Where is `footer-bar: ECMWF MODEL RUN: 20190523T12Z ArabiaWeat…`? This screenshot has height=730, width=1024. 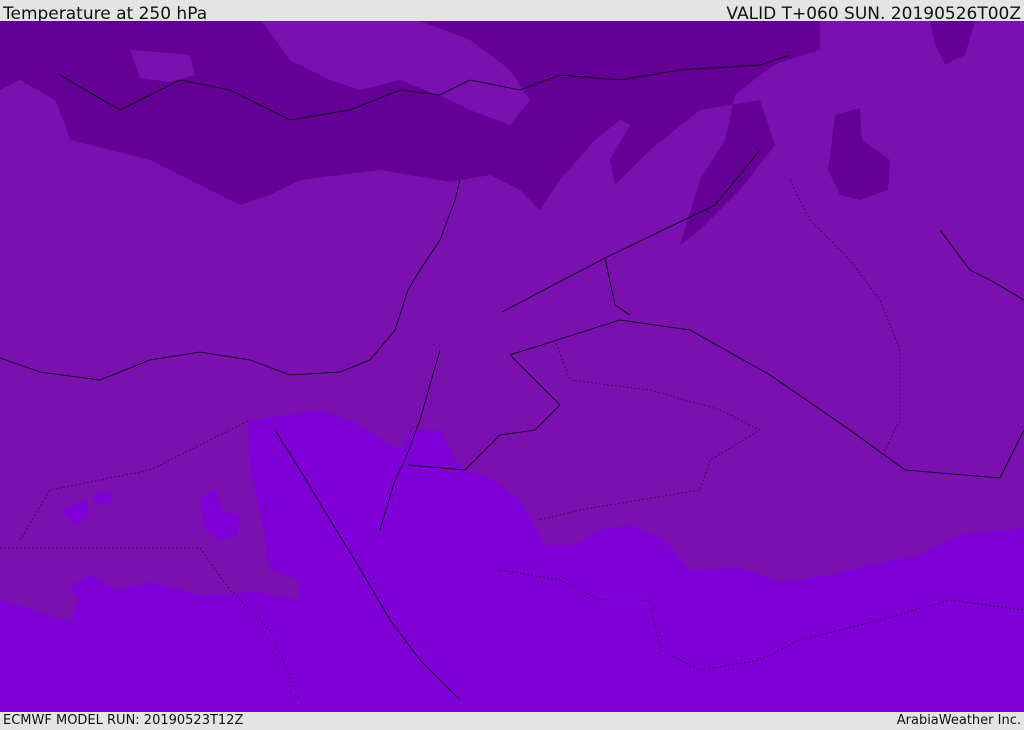 footer-bar: ECMWF MODEL RUN: 20190523T12Z ArabiaWeat… is located at coordinates (512, 720).